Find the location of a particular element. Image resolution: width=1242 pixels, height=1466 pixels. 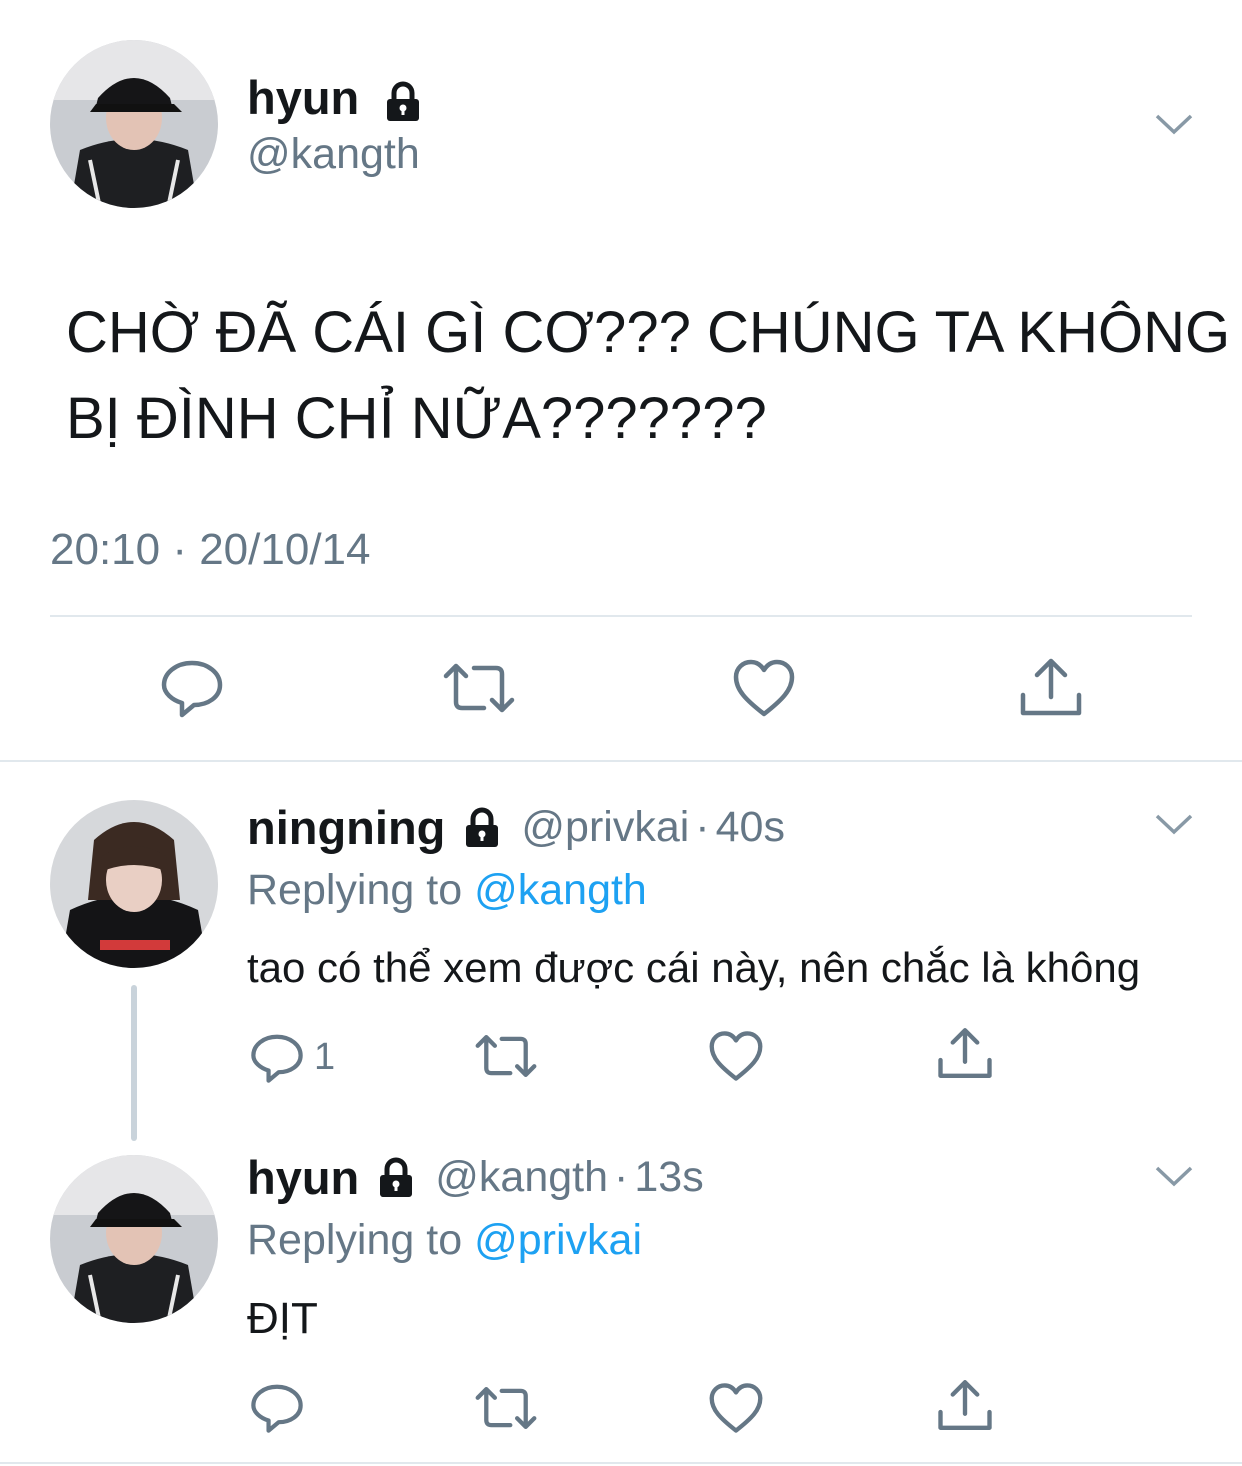

reply-header: hyun @kangth · 13s is located at coordinates (475, 1177).